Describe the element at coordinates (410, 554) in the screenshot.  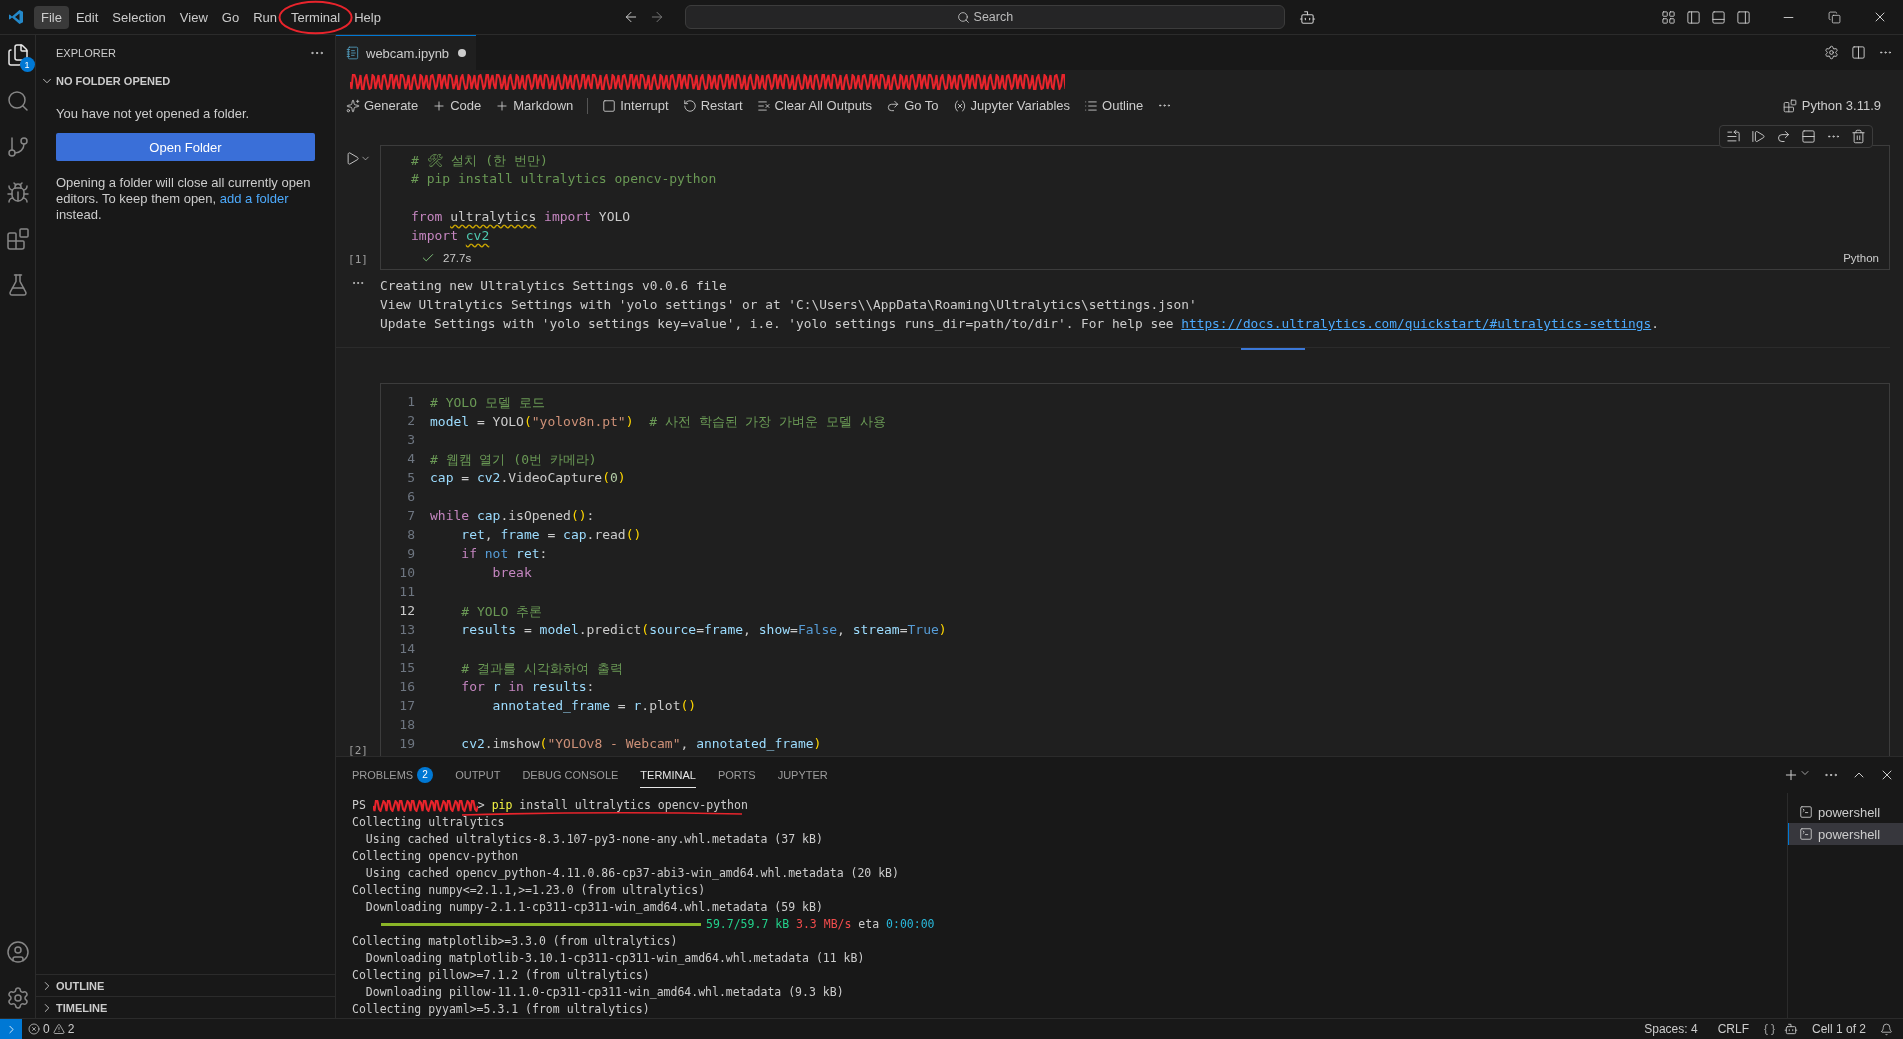
I see `line-number: 9` at that location.